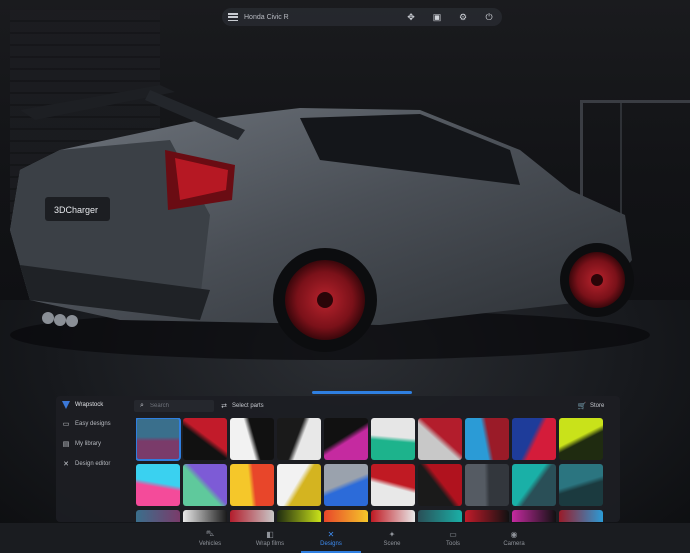 The image size is (690, 553). Describe the element at coordinates (270, 543) in the screenshot. I see `nav-label: Wrap films` at that location.